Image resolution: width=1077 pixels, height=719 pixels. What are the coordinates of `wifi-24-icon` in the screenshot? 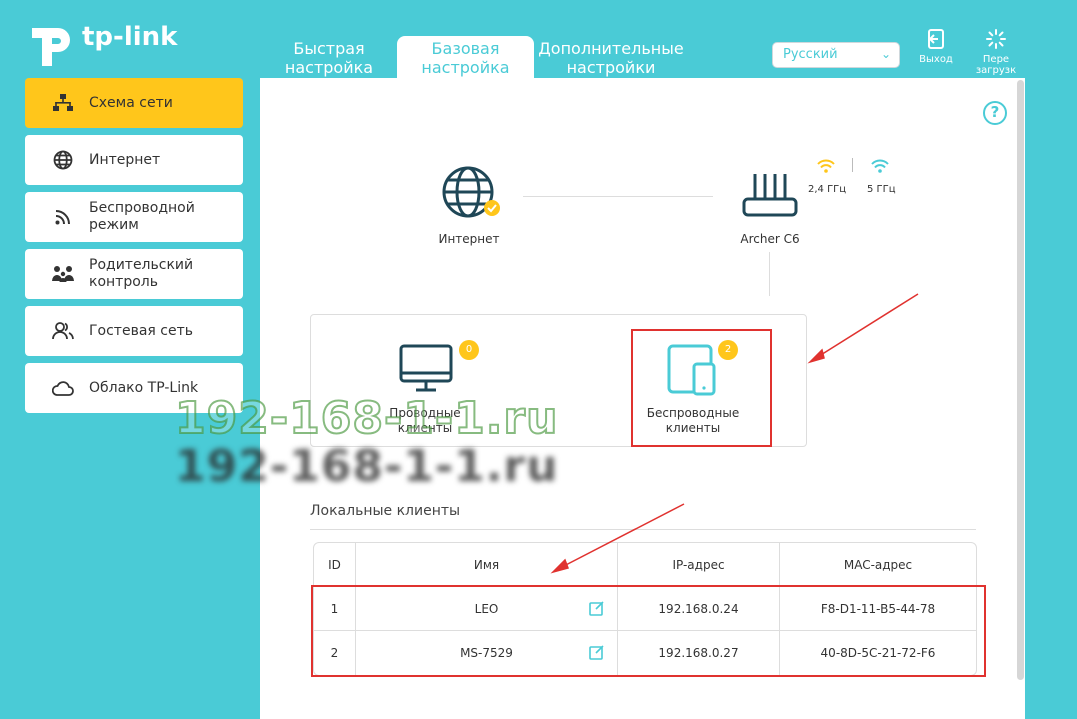 It's located at (826, 166).